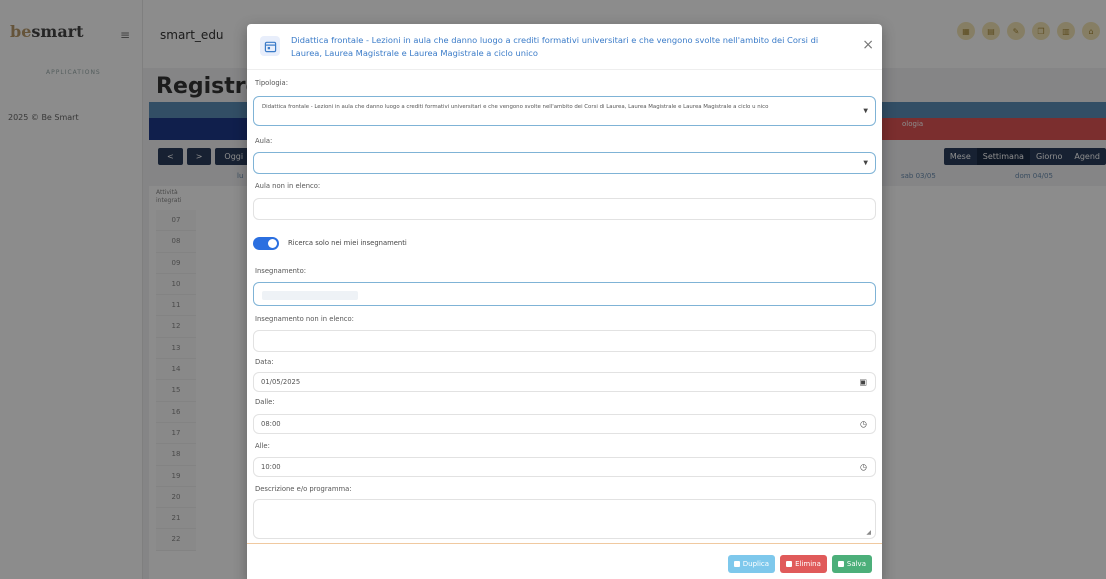 The height and width of the screenshot is (579, 1106). What do you see at coordinates (736, 564) in the screenshot?
I see `copy-icon` at bounding box center [736, 564].